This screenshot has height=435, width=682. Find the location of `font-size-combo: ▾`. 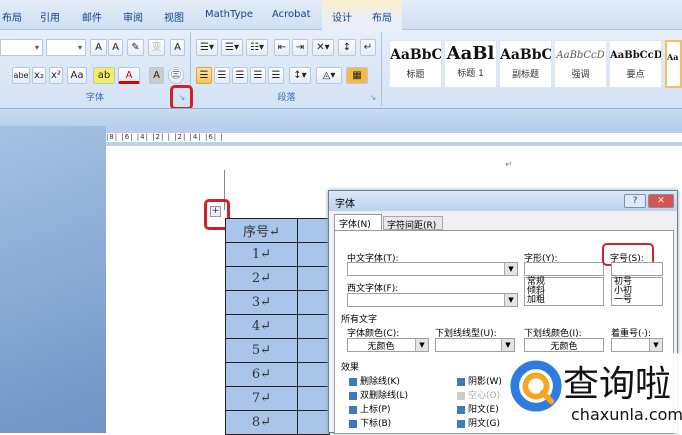

font-size-combo: ▾ is located at coordinates (66, 47).